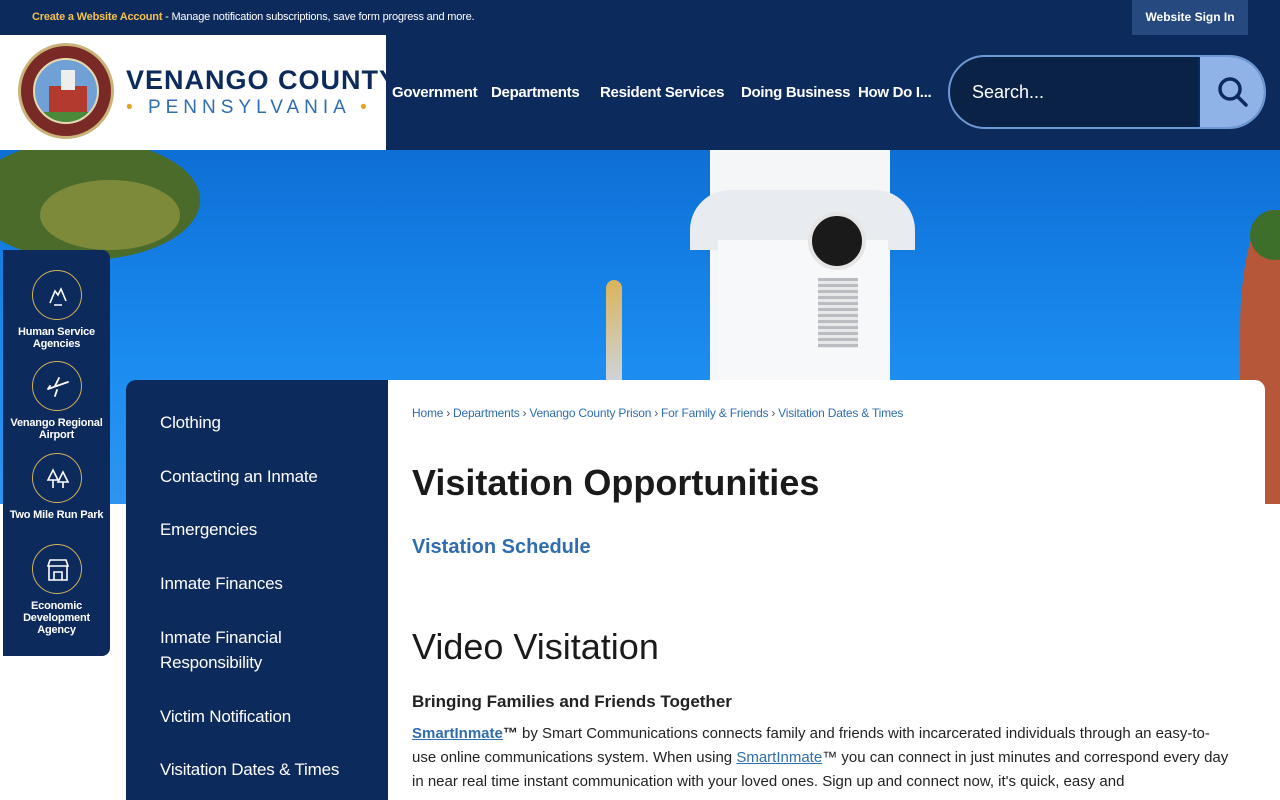  I want to click on quick-link-label: Human Service Agencies, so click(56, 338).